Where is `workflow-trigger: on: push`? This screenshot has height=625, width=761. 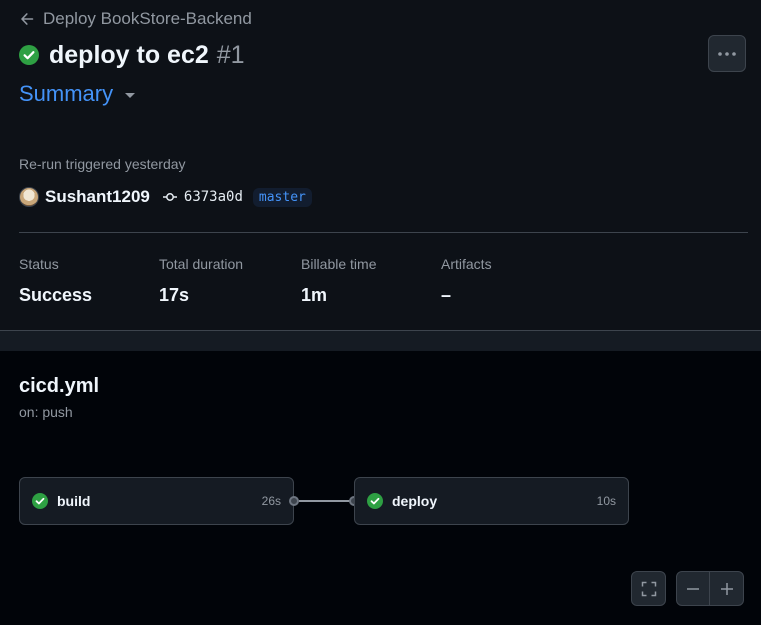 workflow-trigger: on: push is located at coordinates (46, 412).